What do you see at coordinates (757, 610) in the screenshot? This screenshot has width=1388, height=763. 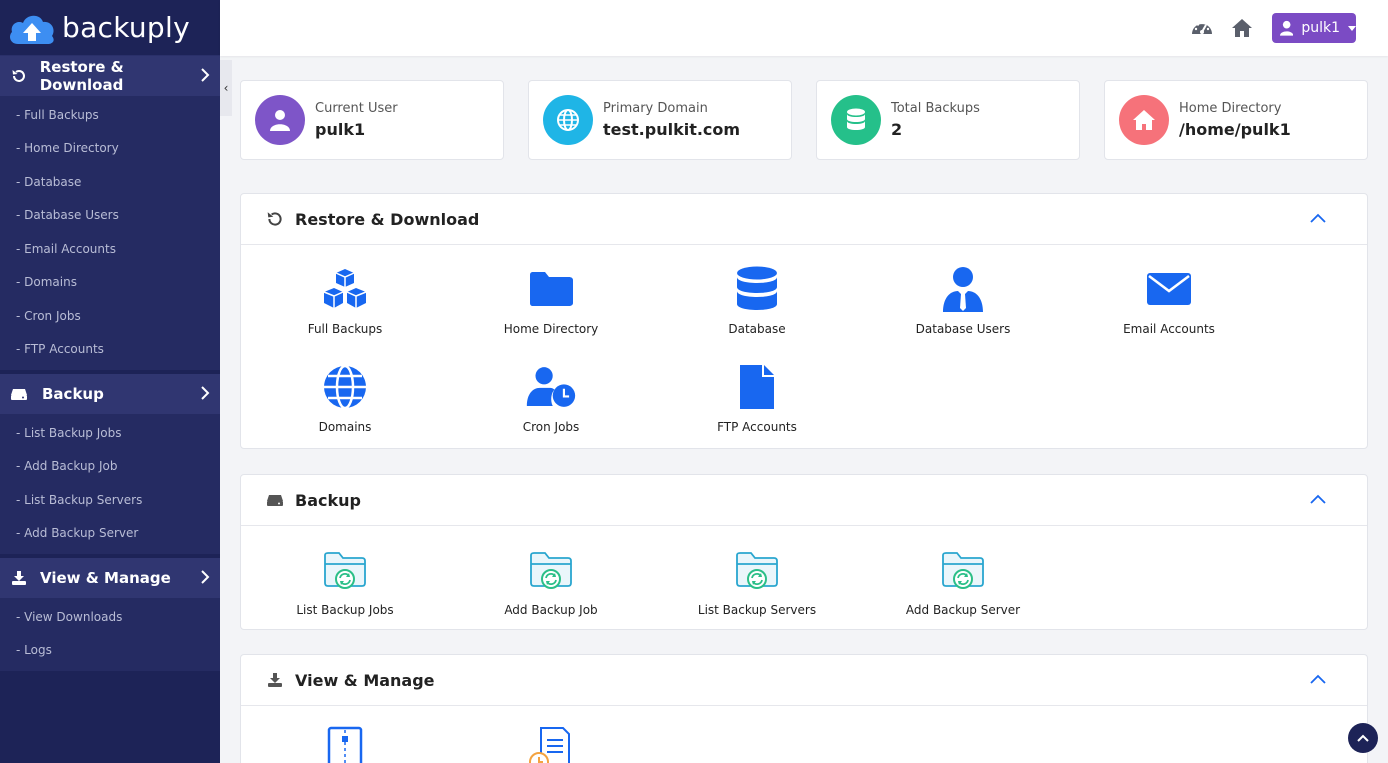 I see `tile-label: List Backup Servers` at bounding box center [757, 610].